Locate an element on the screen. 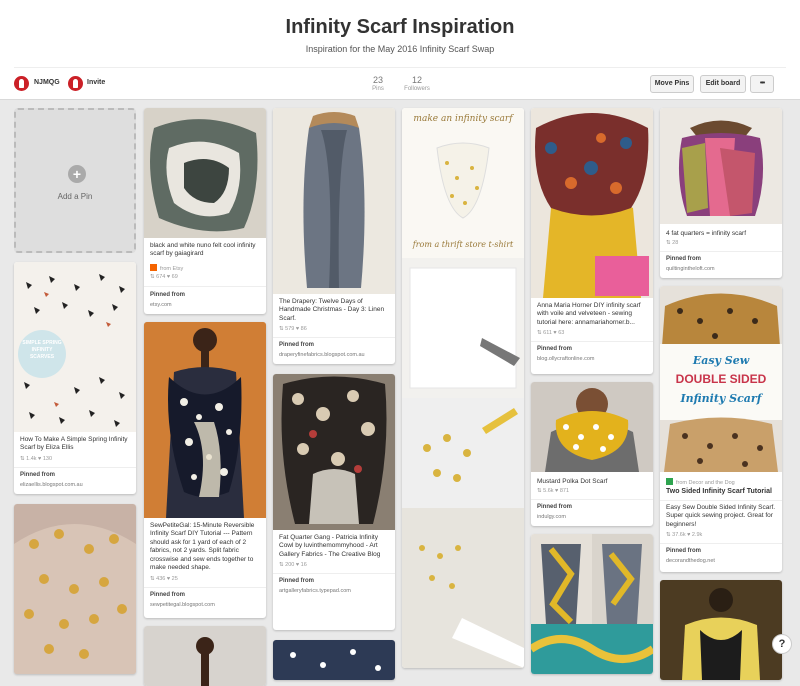 The width and height of the screenshot is (800, 686). pin-stats: ⇅ 579 ♥ 86 is located at coordinates (293, 329).